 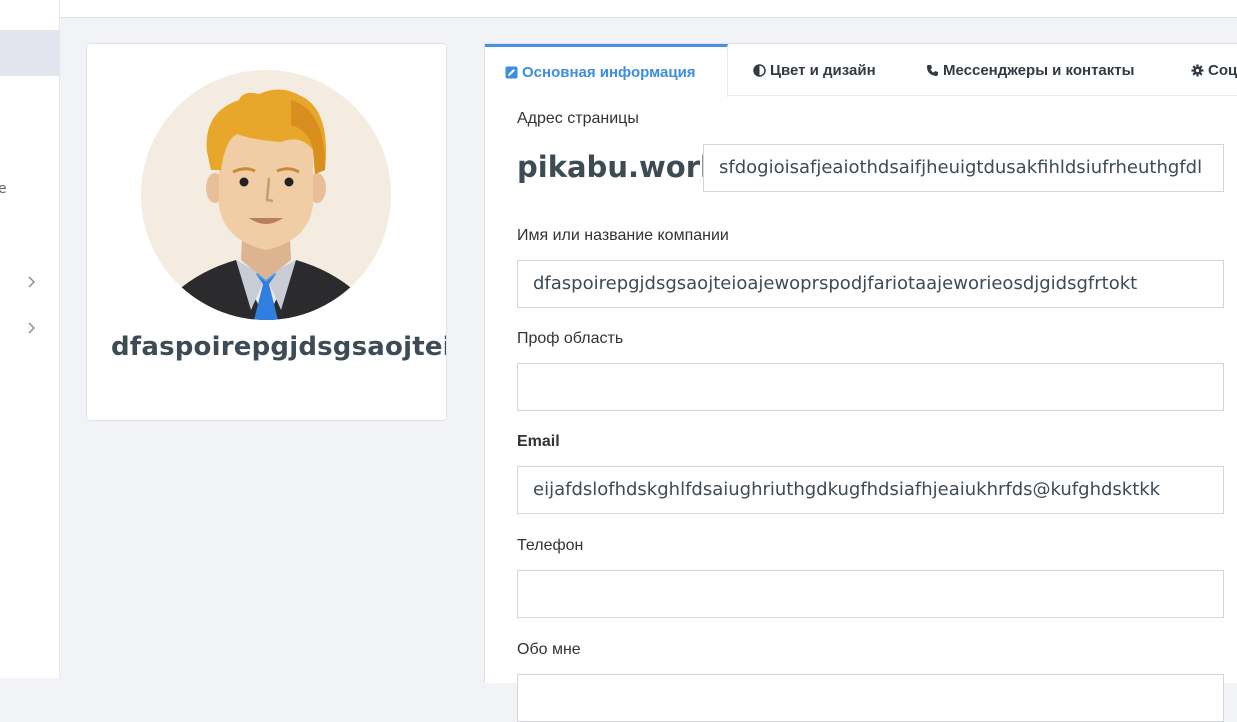 What do you see at coordinates (511, 72) in the screenshot?
I see `edit-icon` at bounding box center [511, 72].